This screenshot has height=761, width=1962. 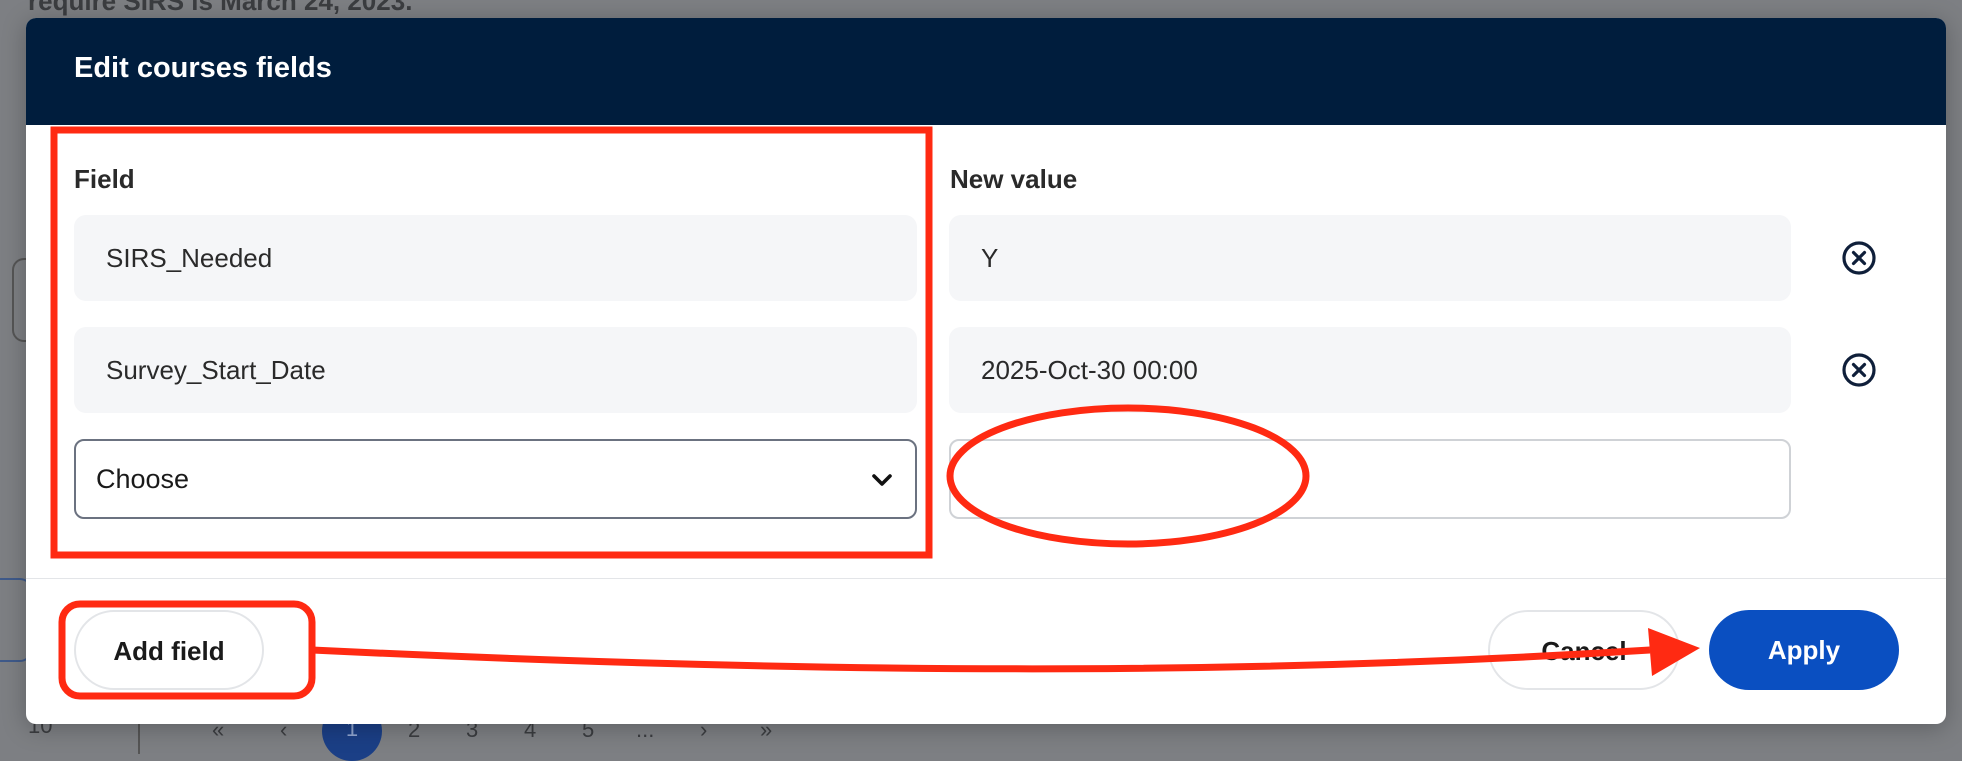 What do you see at coordinates (495, 479) in the screenshot?
I see `field-select: Choose` at bounding box center [495, 479].